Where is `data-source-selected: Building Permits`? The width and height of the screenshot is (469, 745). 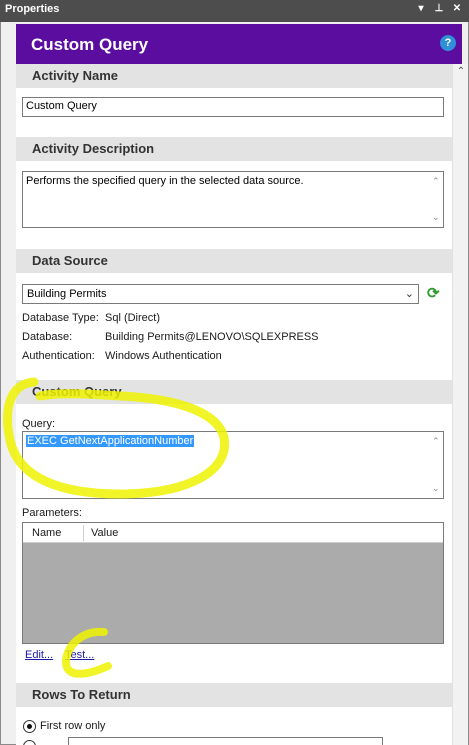
data-source-selected: Building Permits is located at coordinates (67, 294).